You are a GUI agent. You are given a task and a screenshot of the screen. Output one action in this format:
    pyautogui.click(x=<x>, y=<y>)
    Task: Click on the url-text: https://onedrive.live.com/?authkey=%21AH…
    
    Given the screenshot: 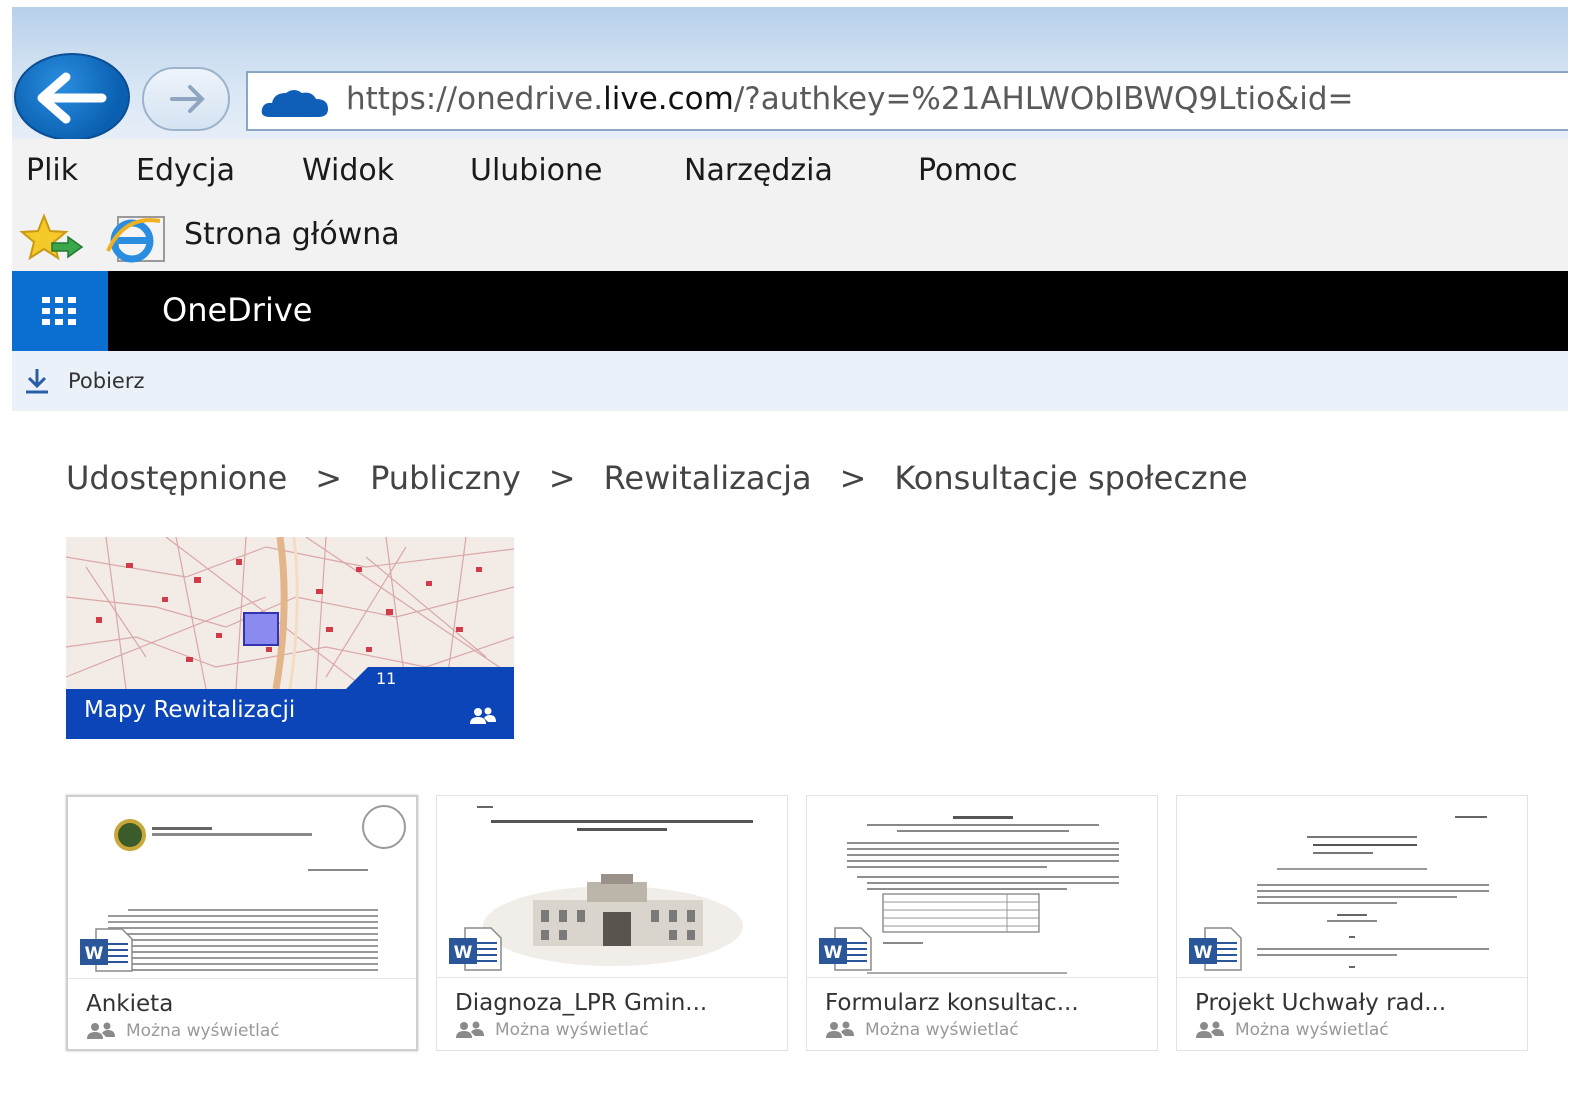 What is the action you would take?
    pyautogui.click(x=850, y=99)
    